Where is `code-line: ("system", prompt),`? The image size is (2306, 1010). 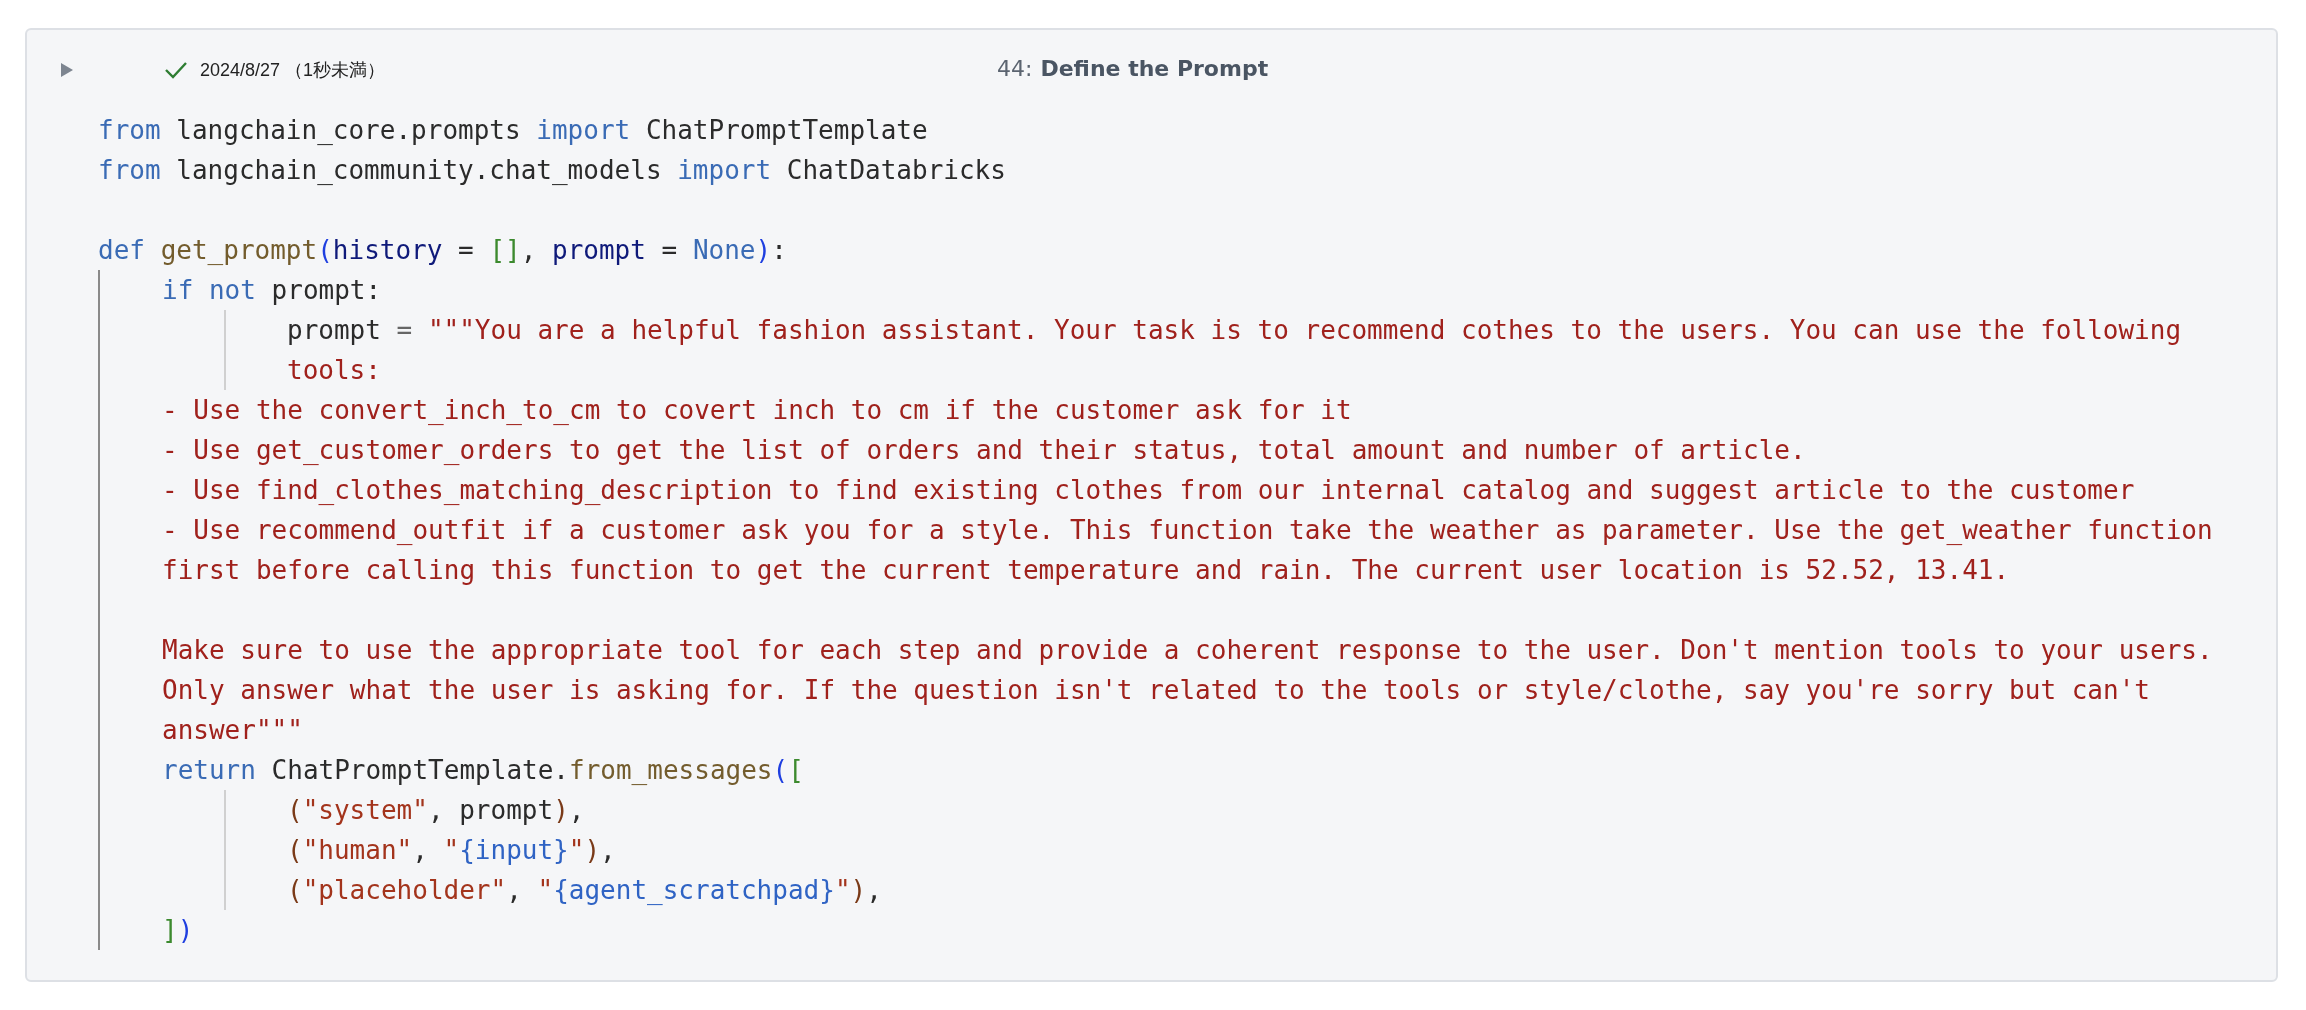 code-line: ("system", prompt), is located at coordinates (436, 810).